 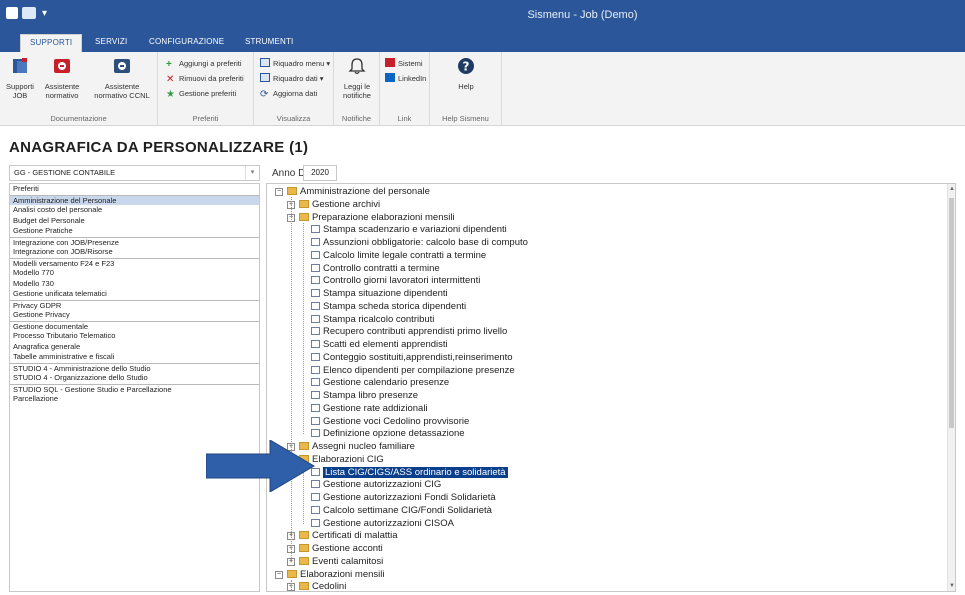 What do you see at coordinates (291, 379) in the screenshot?
I see `tree-connector` at bounding box center [291, 379].